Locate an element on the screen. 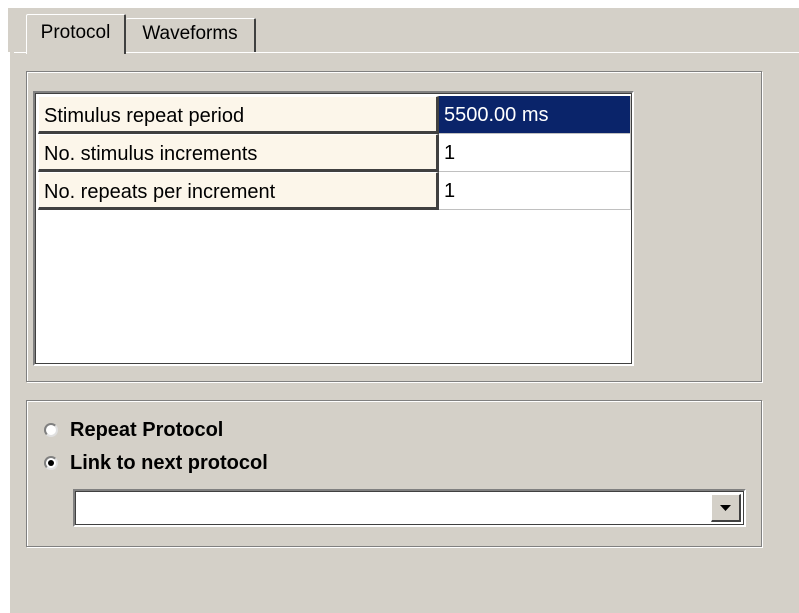 The width and height of the screenshot is (799, 613). param-label-repeats-per-increment: No. repeats per increment is located at coordinates (238, 191).